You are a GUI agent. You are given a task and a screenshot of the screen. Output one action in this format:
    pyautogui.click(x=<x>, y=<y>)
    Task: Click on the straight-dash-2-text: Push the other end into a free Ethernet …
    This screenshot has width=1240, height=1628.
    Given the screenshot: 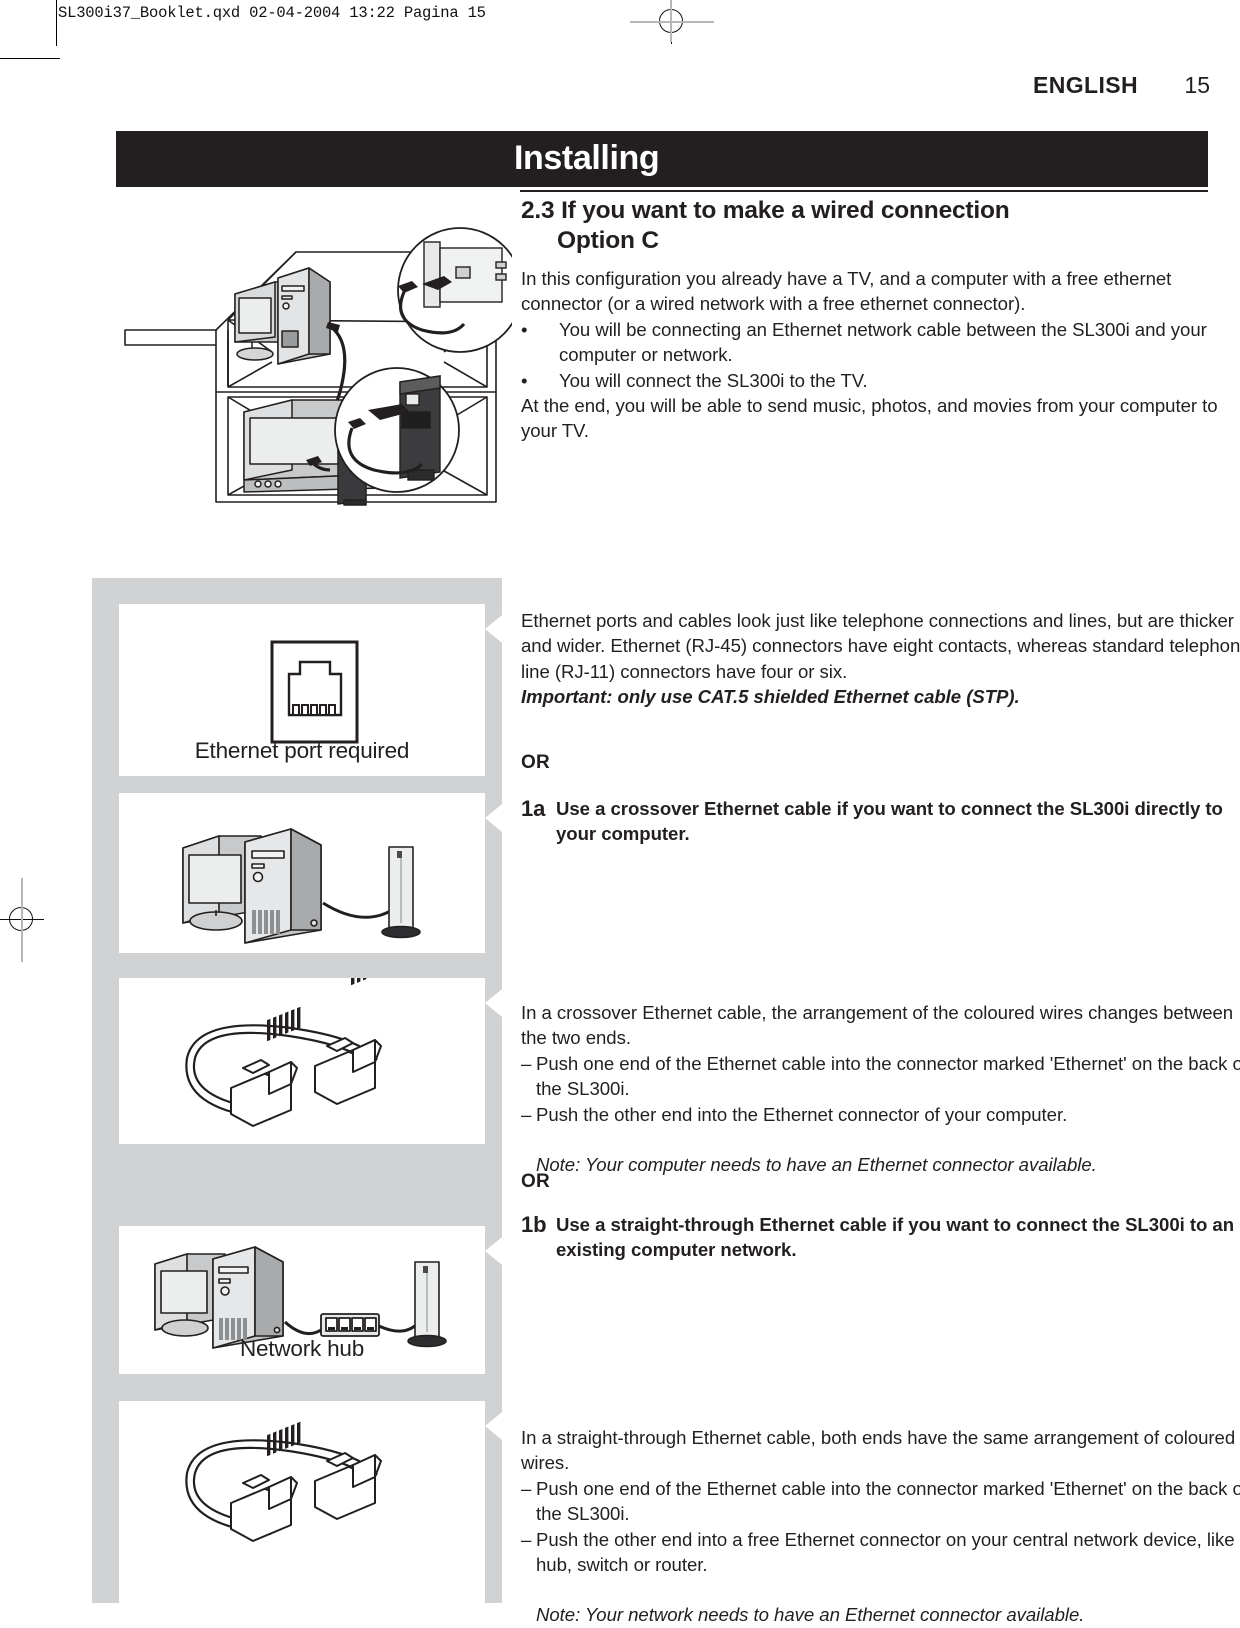 What is the action you would take?
    pyautogui.click(x=888, y=1552)
    